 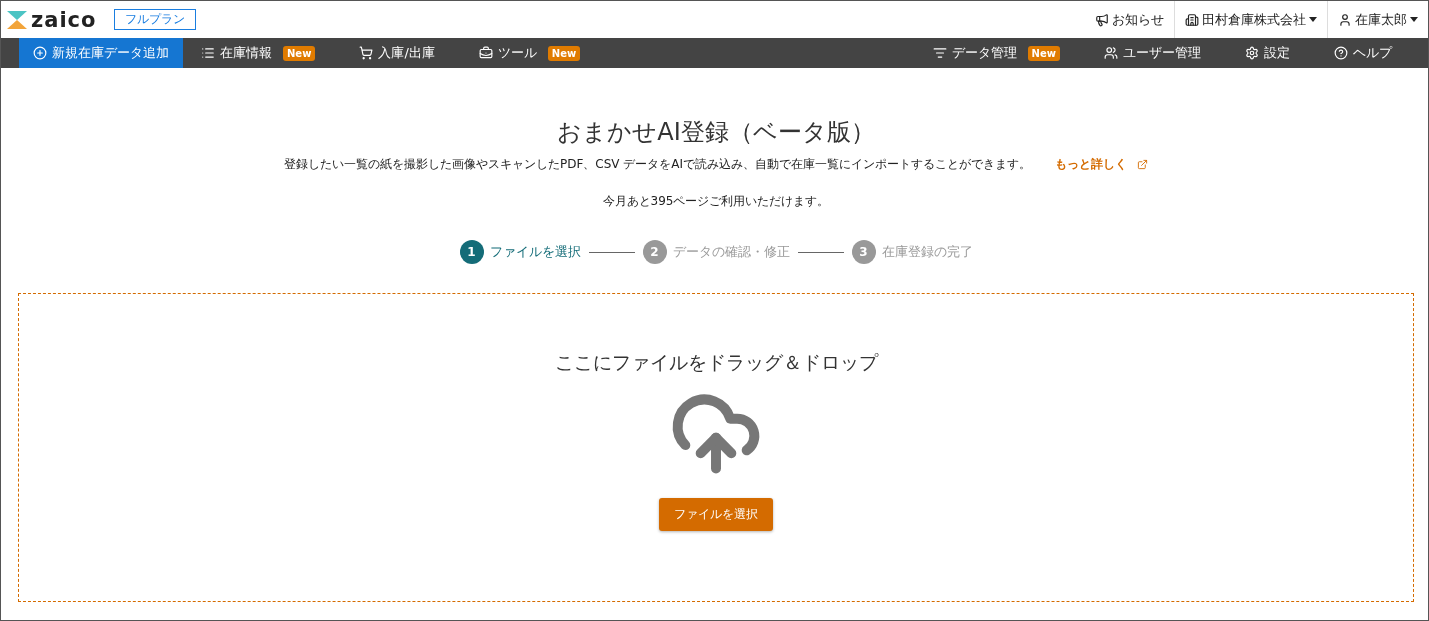 What do you see at coordinates (1381, 19) in the screenshot?
I see `header-link-label: 在庫太郎` at bounding box center [1381, 19].